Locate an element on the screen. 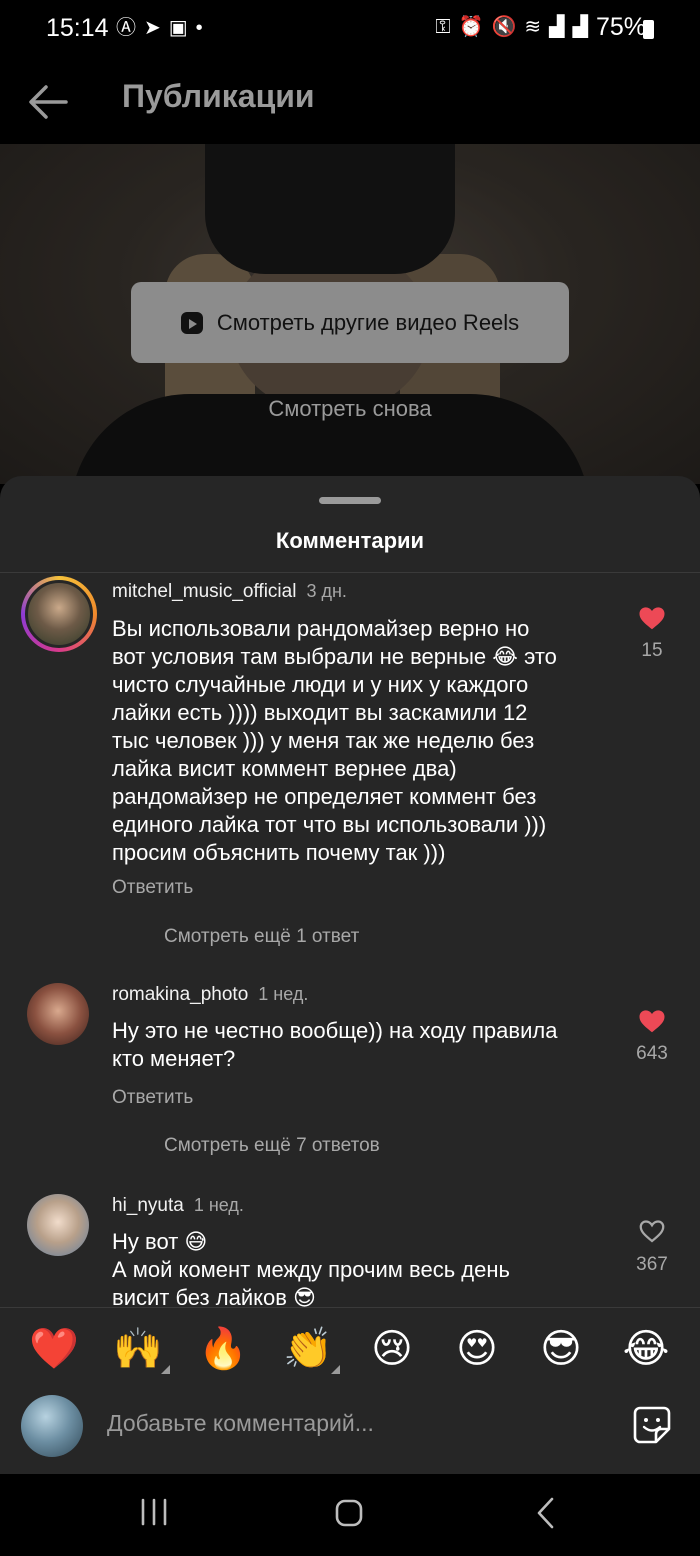 Image resolution: width=700 pixels, height=1556 pixels. like-count: 367 is located at coordinates (652, 1264).